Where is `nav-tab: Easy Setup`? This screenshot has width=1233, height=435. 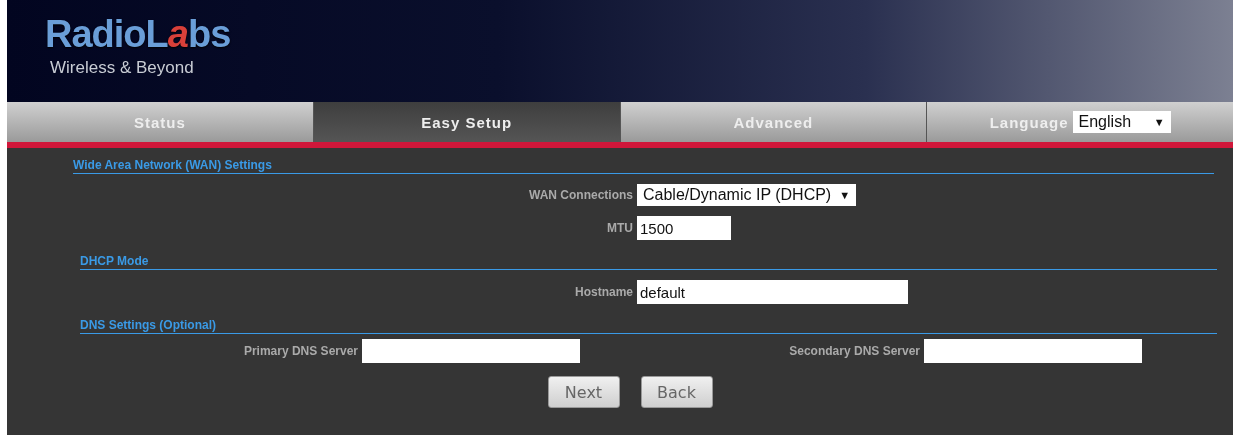
nav-tab: Easy Setup is located at coordinates (467, 122).